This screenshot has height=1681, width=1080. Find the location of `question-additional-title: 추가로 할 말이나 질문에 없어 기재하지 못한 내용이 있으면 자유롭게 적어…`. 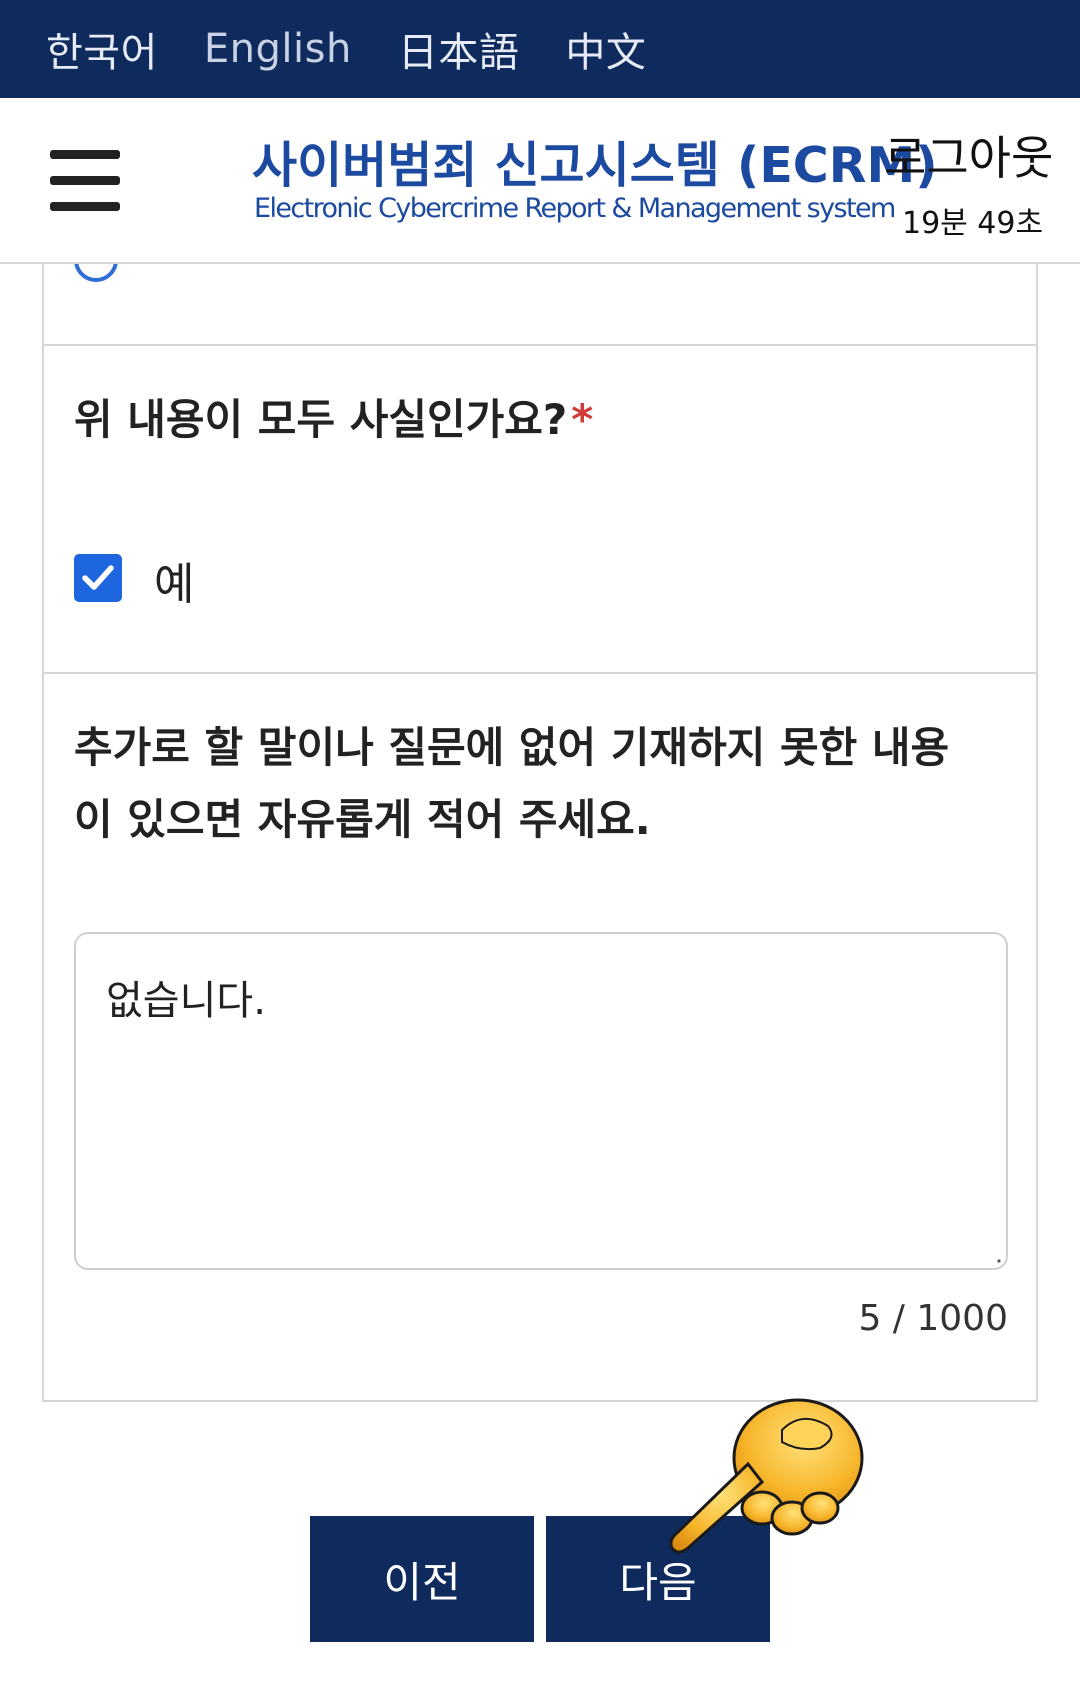

question-additional-title: 추가로 할 말이나 질문에 없어 기재하지 못한 내용이 있으면 자유롭게 적어… is located at coordinates (512, 783).